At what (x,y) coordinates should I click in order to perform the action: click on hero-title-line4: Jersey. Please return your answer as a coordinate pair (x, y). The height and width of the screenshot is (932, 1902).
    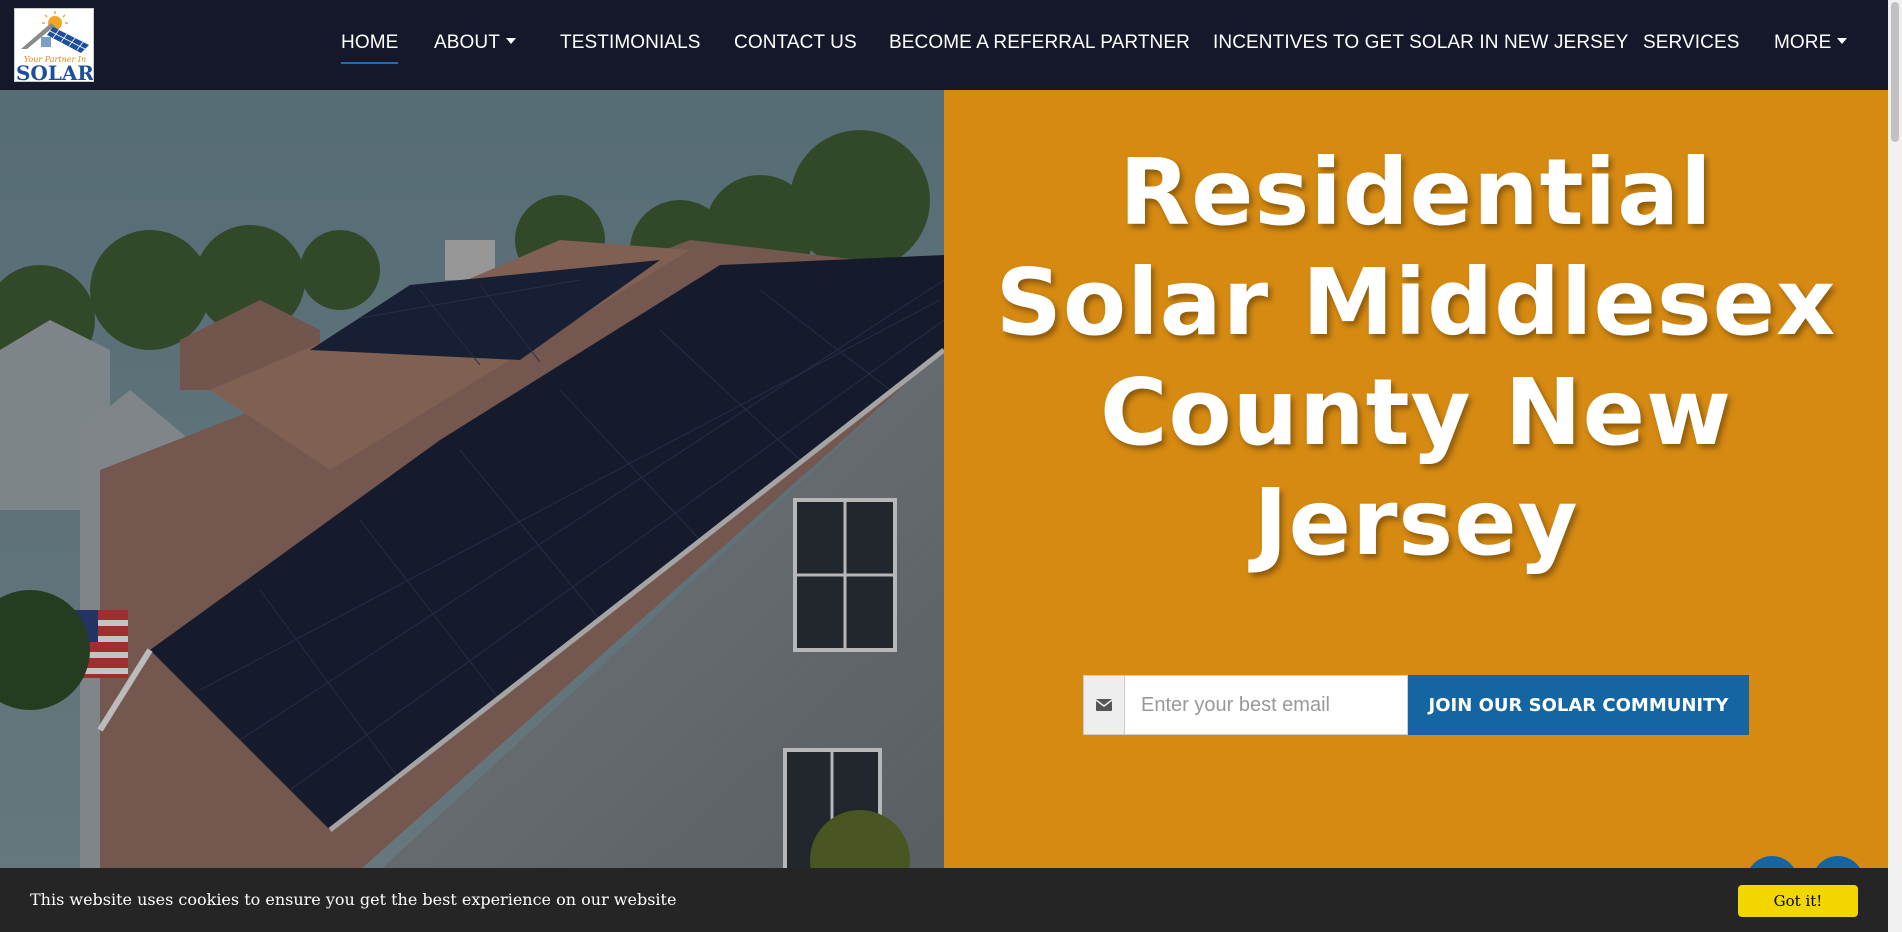
    Looking at the image, I should click on (1416, 522).